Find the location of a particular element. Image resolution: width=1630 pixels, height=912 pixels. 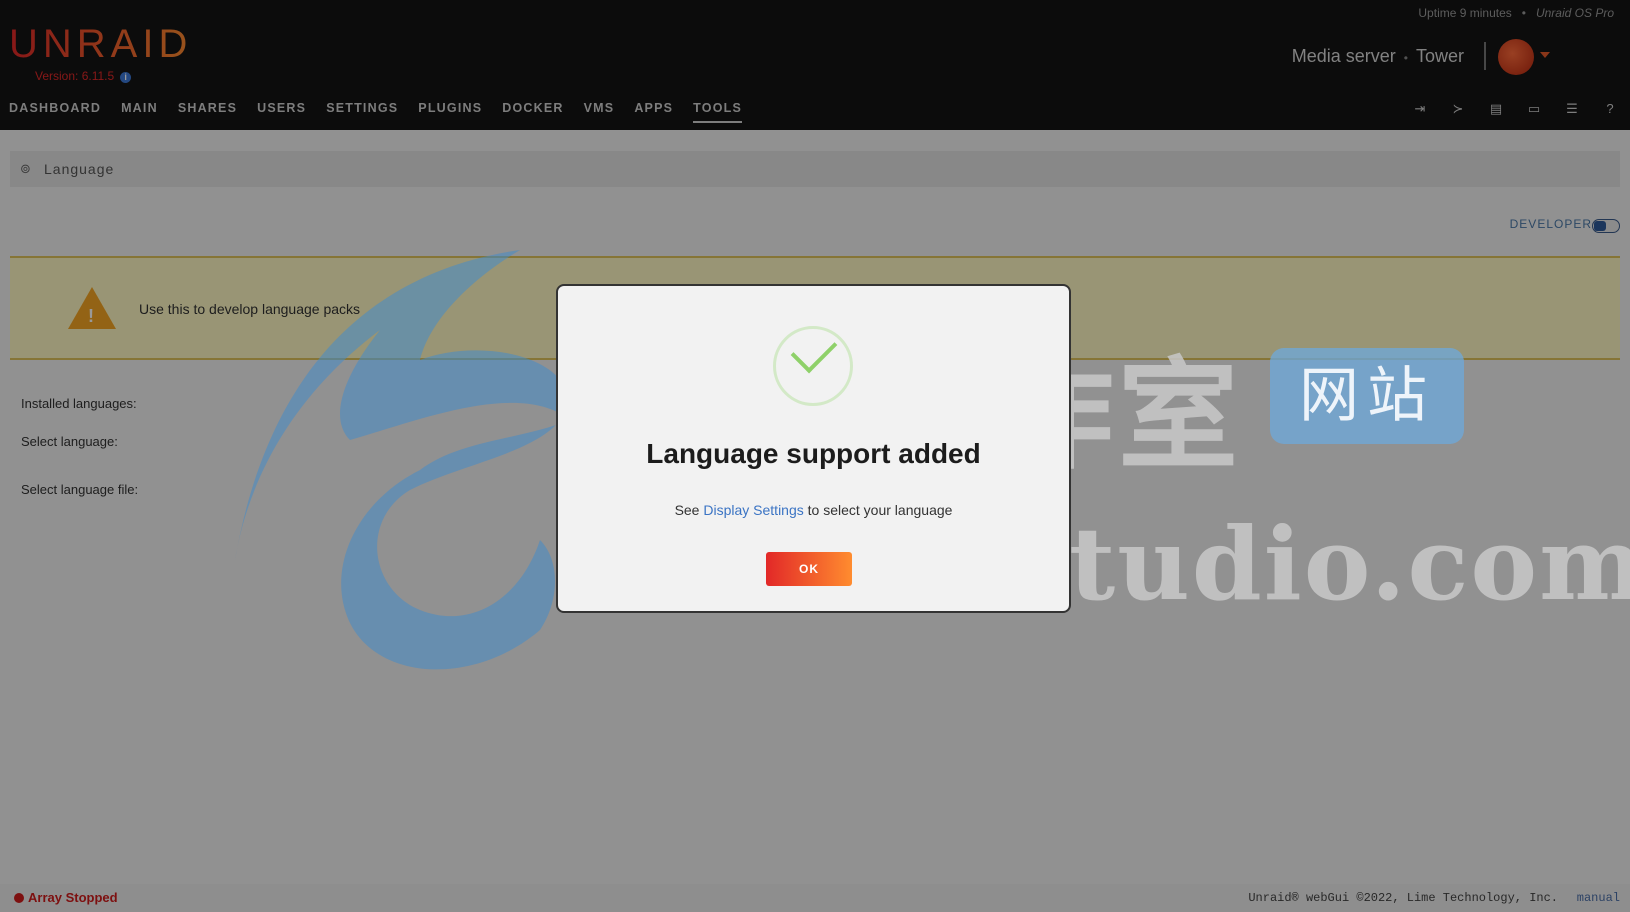

ok-button: OK is located at coordinates (809, 569).